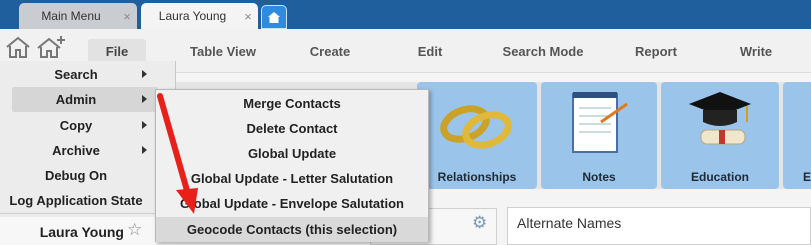  What do you see at coordinates (330, 51) in the screenshot?
I see `create-button: Create` at bounding box center [330, 51].